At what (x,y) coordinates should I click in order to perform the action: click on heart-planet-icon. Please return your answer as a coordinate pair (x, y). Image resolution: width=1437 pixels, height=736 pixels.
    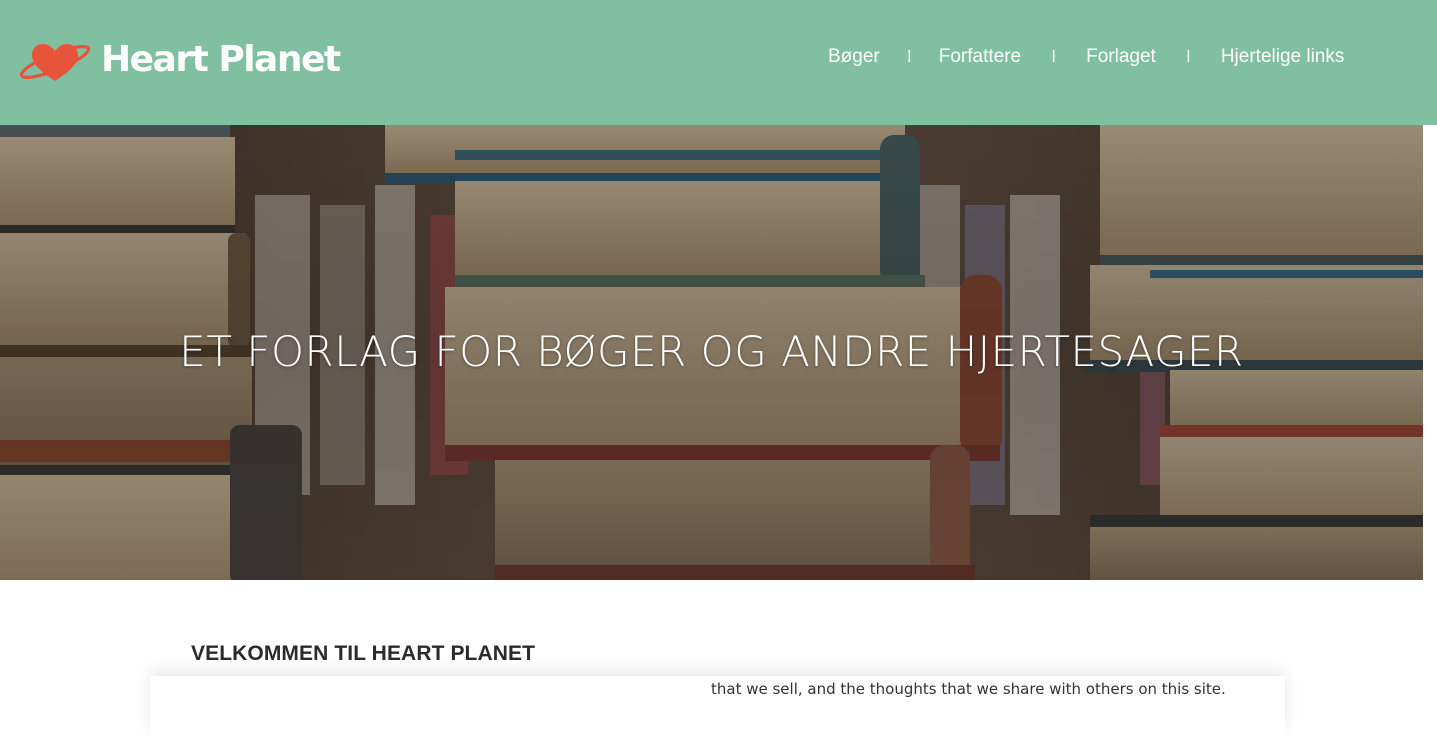
    Looking at the image, I should click on (55, 62).